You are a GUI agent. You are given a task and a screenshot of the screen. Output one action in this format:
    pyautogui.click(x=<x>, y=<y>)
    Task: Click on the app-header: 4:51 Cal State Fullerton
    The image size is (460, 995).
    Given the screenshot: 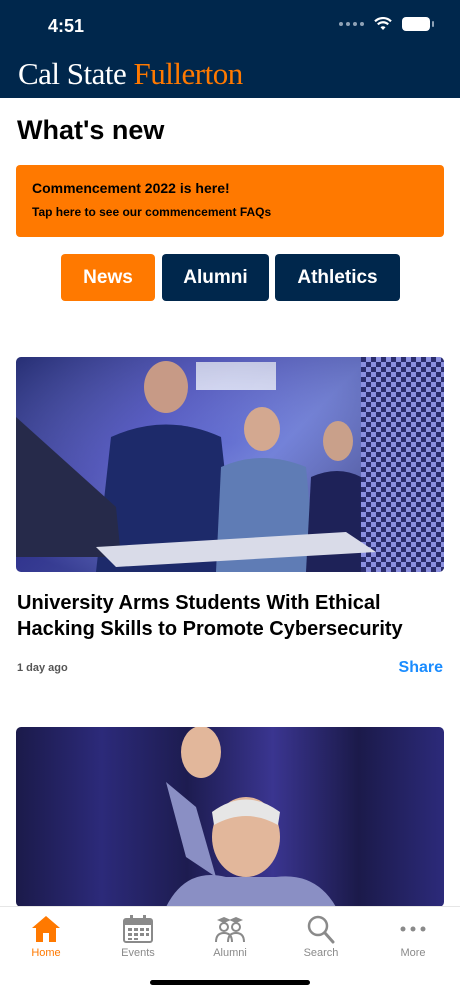 What is the action you would take?
    pyautogui.click(x=230, y=49)
    